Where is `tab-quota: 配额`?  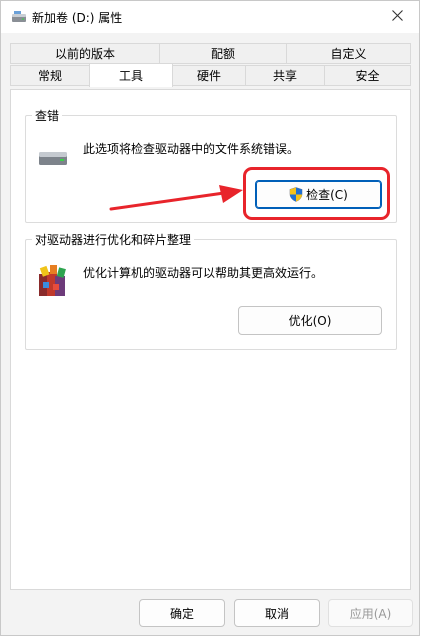
tab-quota: 配额 is located at coordinates (223, 53).